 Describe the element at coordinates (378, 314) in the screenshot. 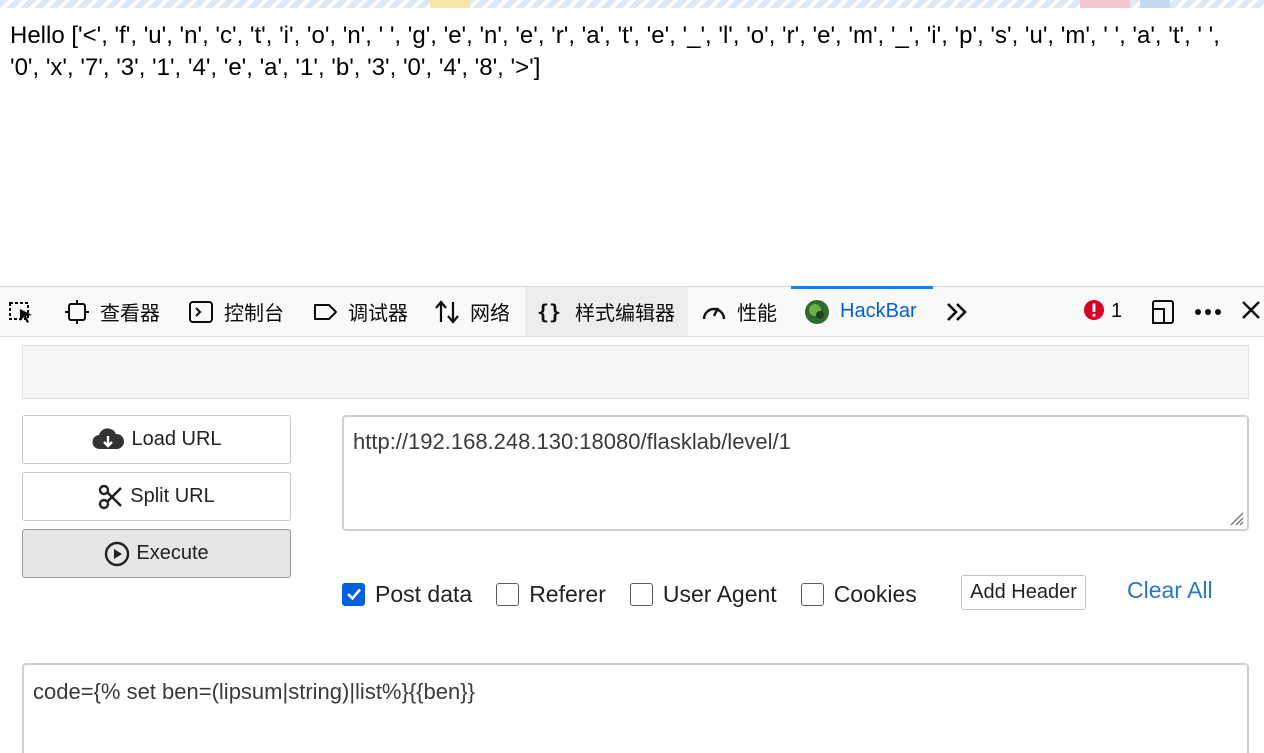

I see `tab-debugger-label: 调试器` at that location.